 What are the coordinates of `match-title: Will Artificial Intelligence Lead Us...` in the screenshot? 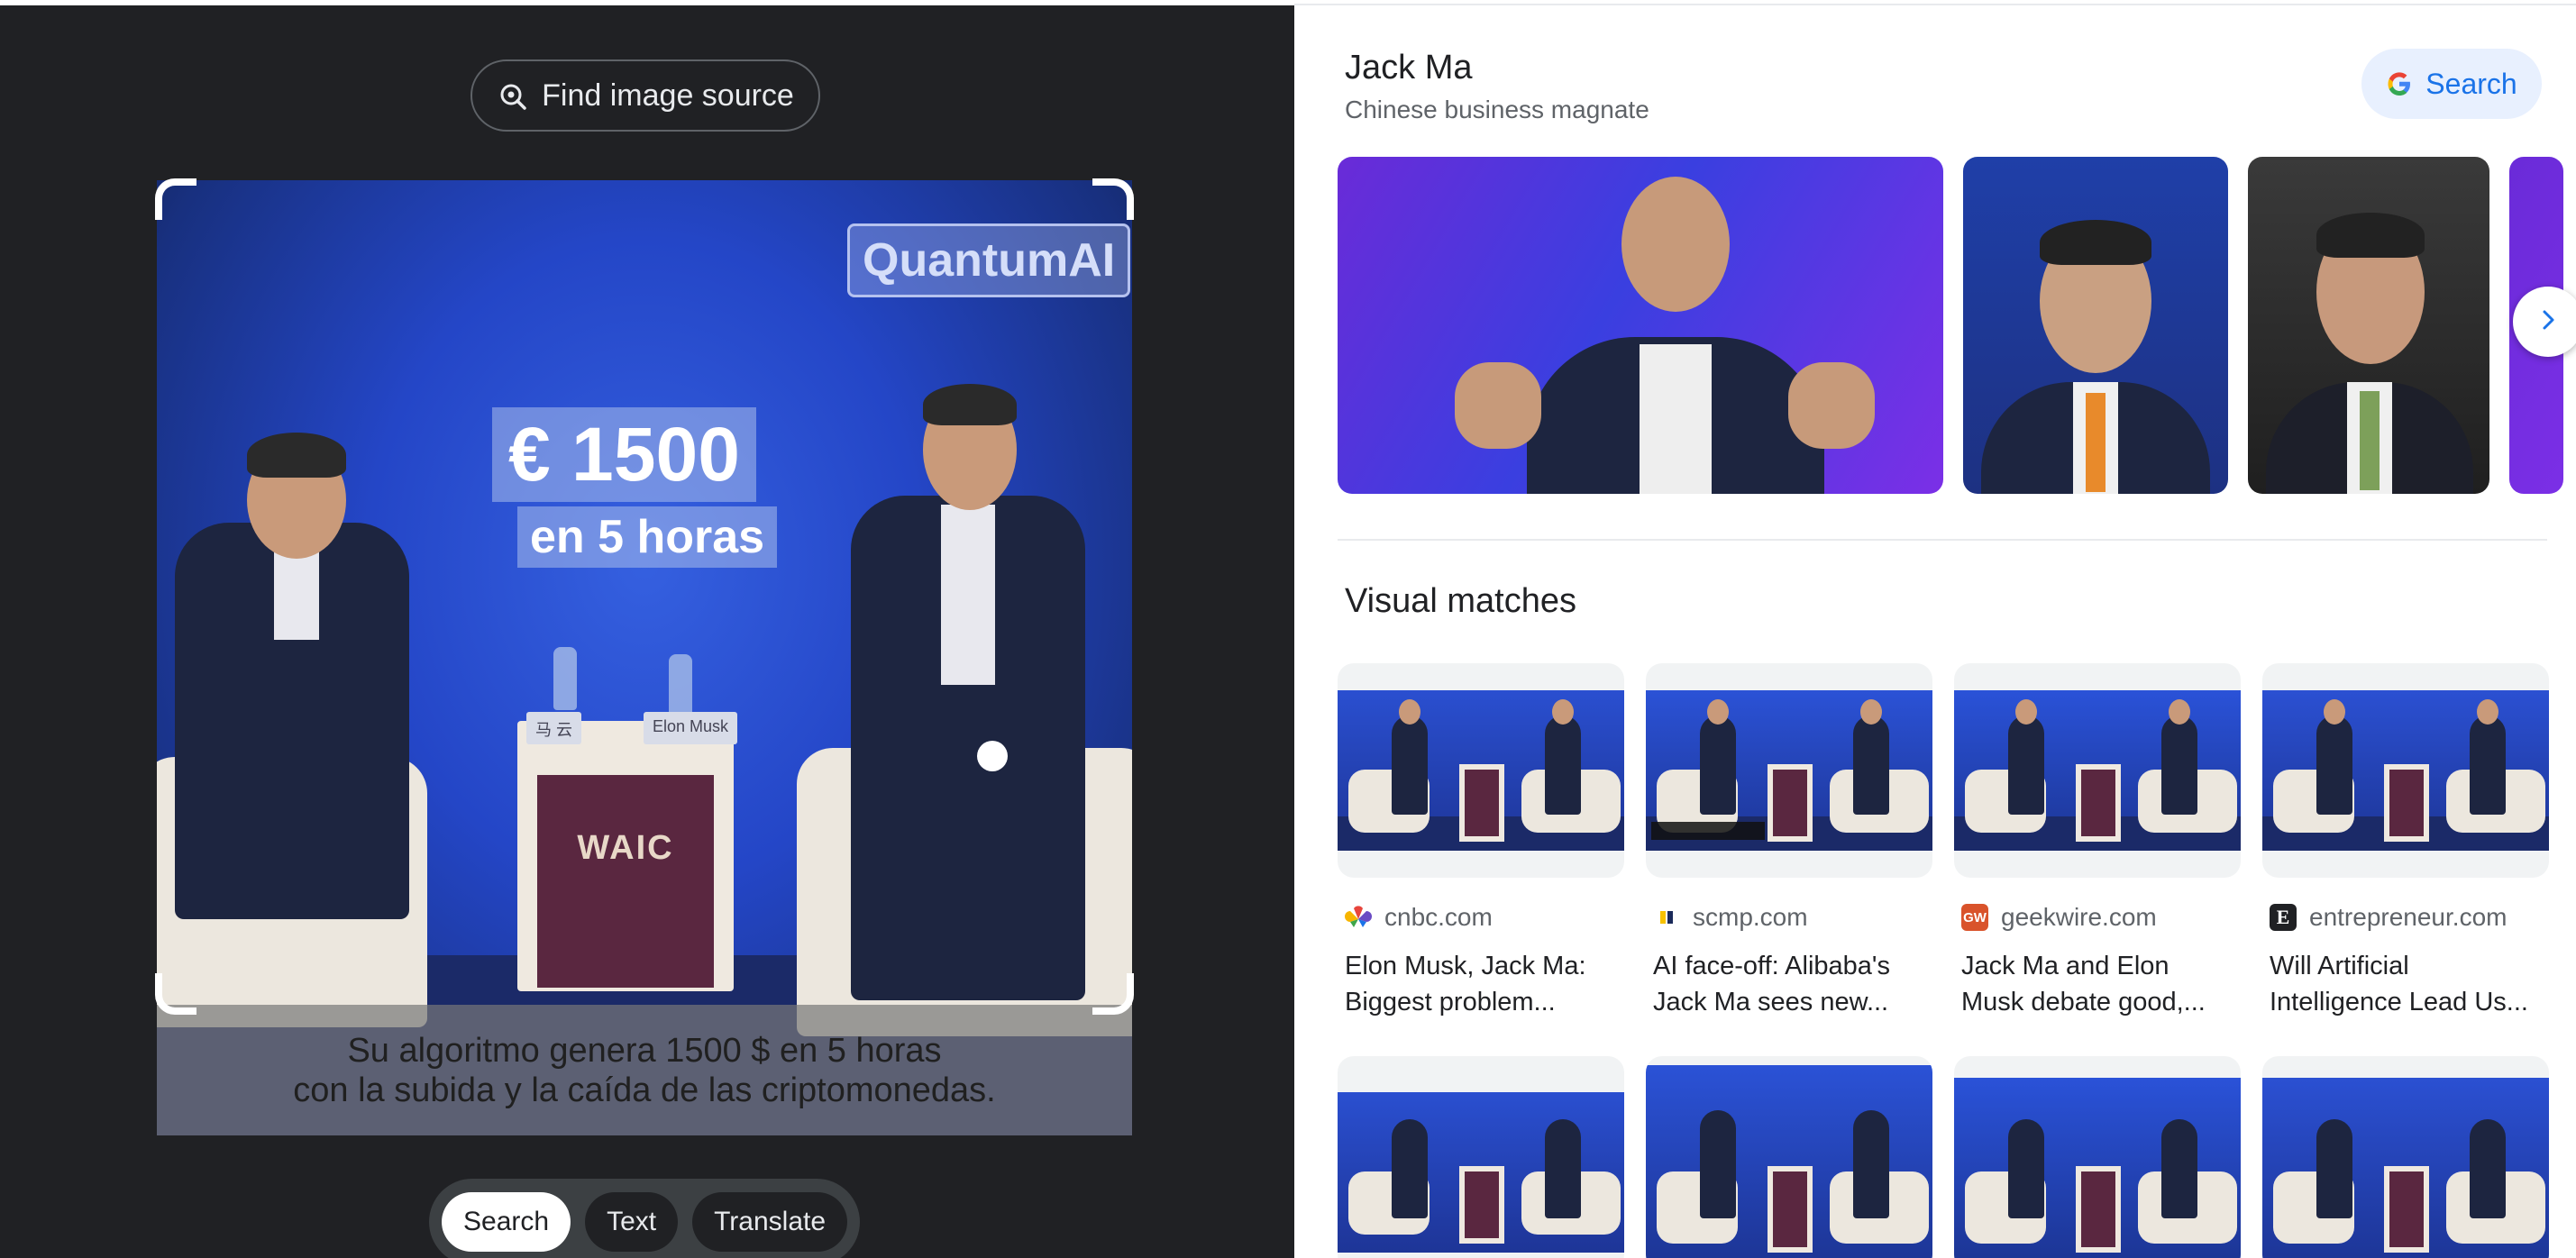 It's located at (2407, 984).